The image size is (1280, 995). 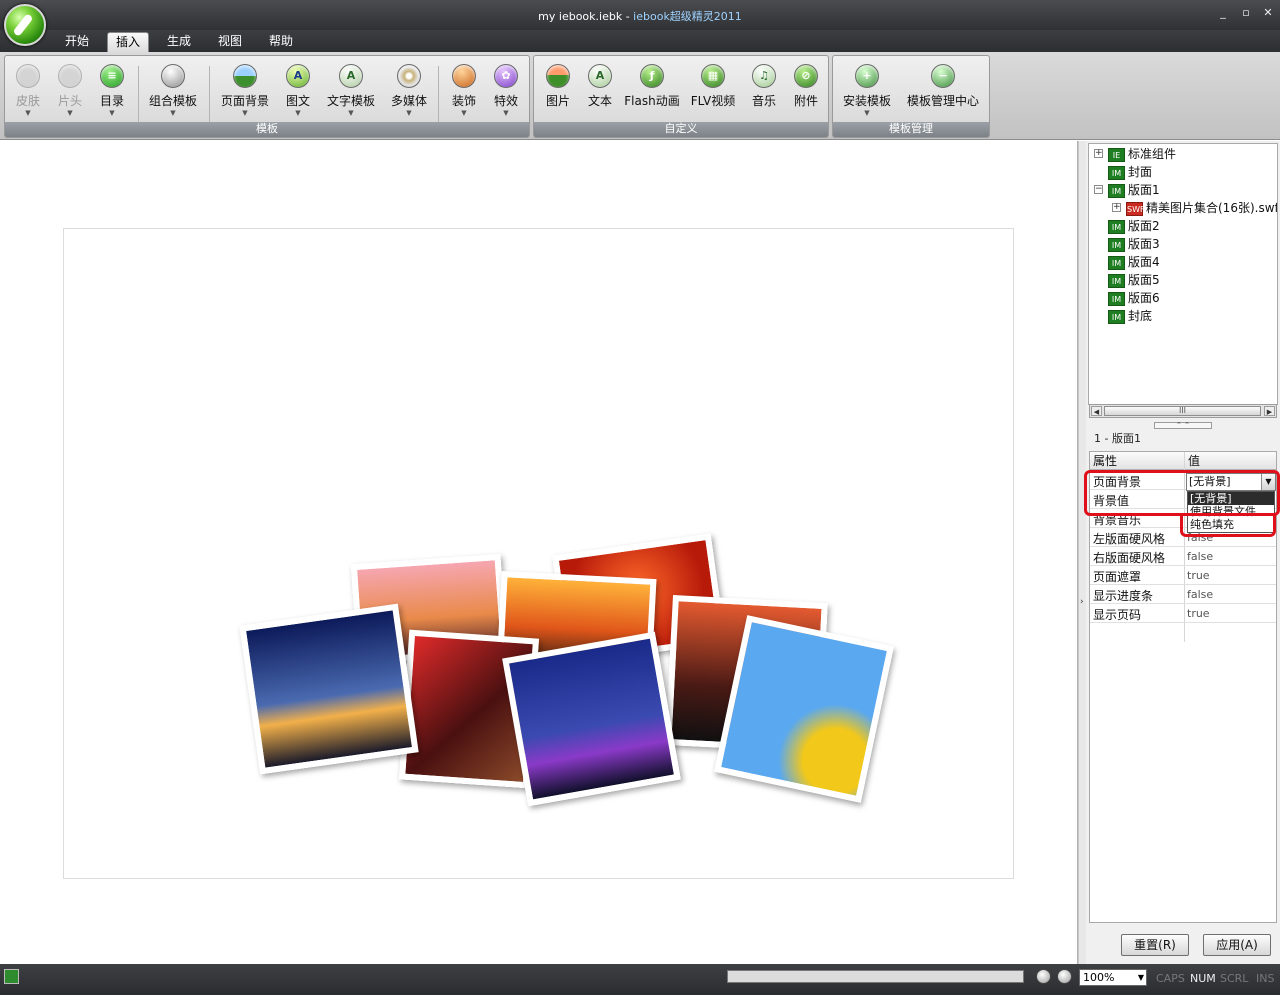 What do you see at coordinates (298, 76) in the screenshot?
I see `image-text-icon: A` at bounding box center [298, 76].